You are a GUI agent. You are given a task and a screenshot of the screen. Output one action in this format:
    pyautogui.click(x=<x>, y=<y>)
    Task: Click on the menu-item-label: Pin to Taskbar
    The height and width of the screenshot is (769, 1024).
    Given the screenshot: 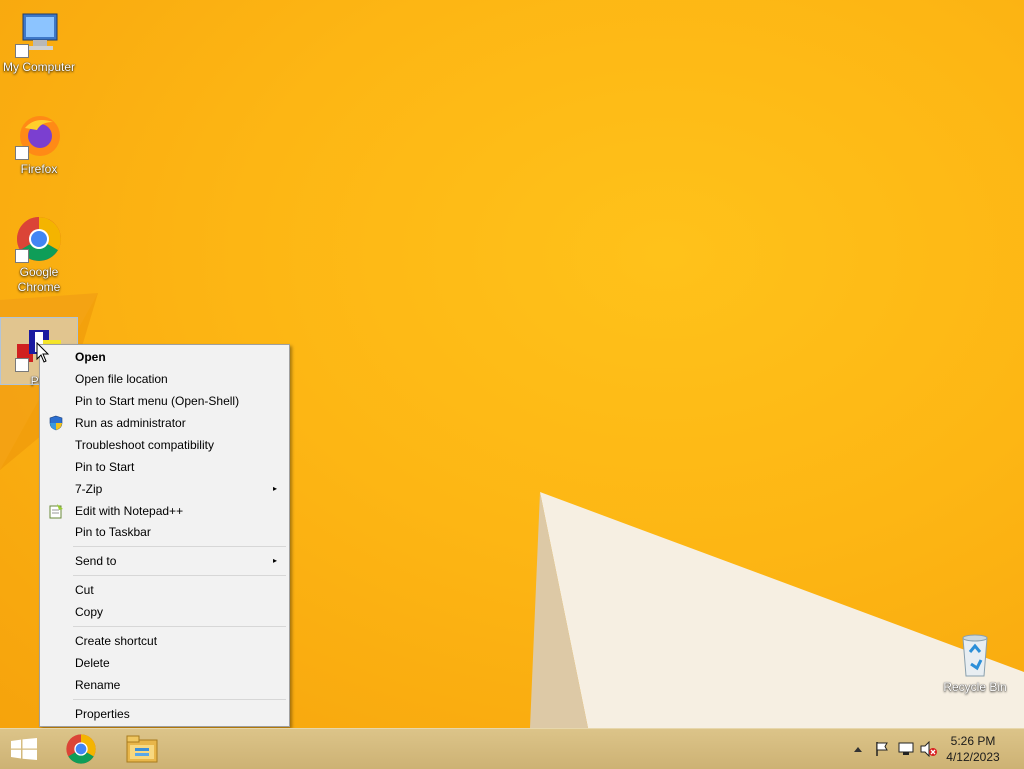 What is the action you would take?
    pyautogui.click(x=113, y=532)
    